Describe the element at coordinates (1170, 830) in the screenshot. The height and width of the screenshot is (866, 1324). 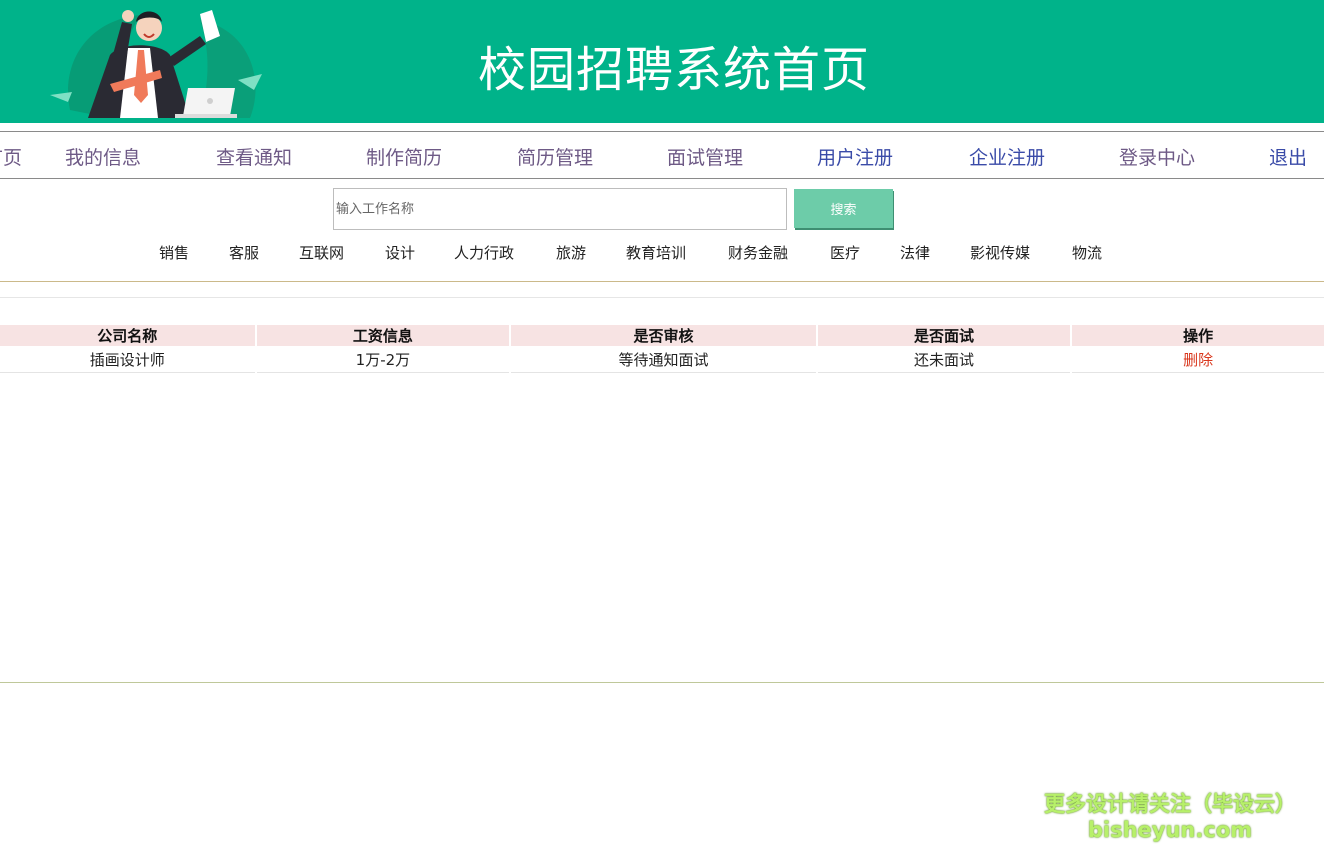
I see `watermark-line-2: bisheyun.com` at that location.